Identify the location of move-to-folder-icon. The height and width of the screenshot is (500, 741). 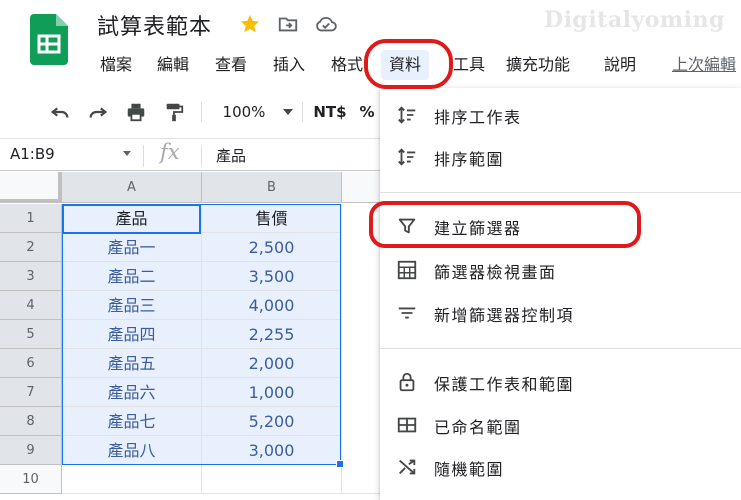
(288, 24).